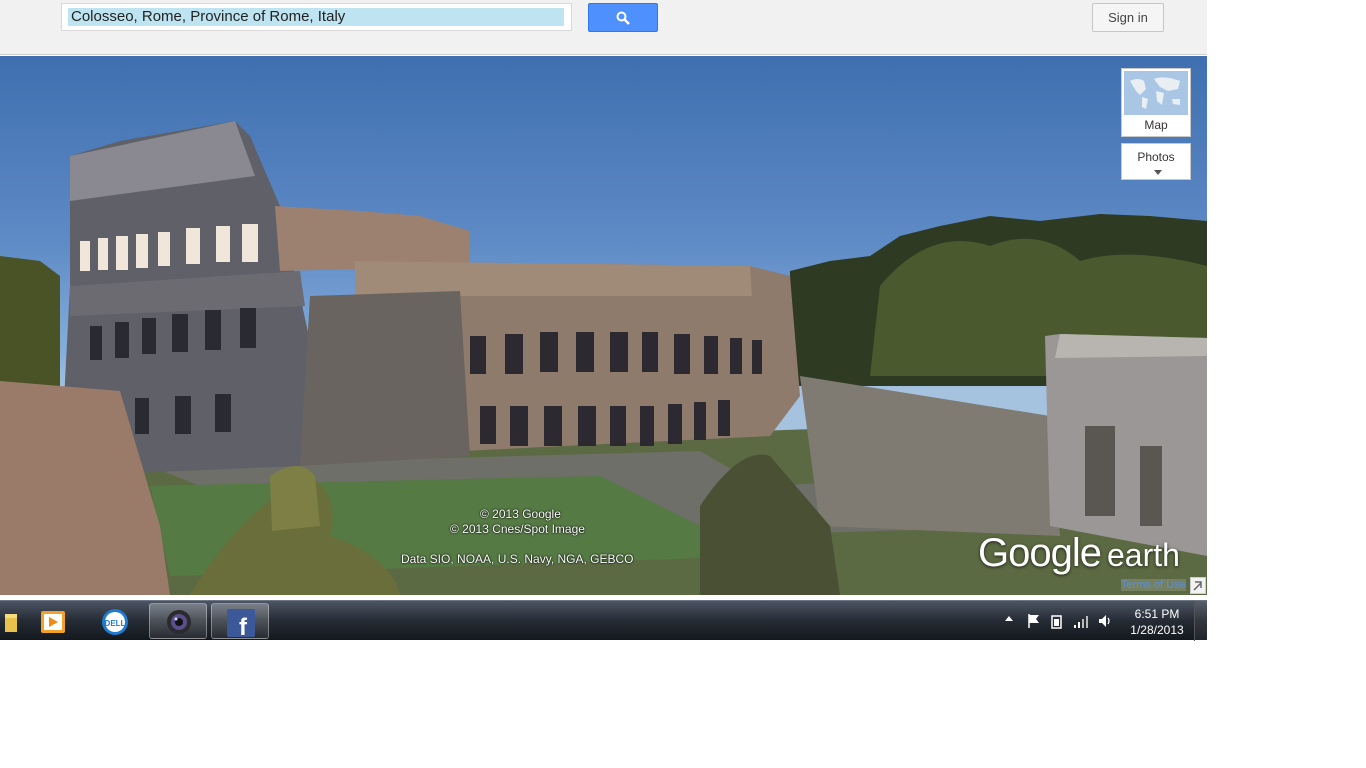 The height and width of the screenshot is (768, 1366). I want to click on show-desktop-button, so click(1201, 621).